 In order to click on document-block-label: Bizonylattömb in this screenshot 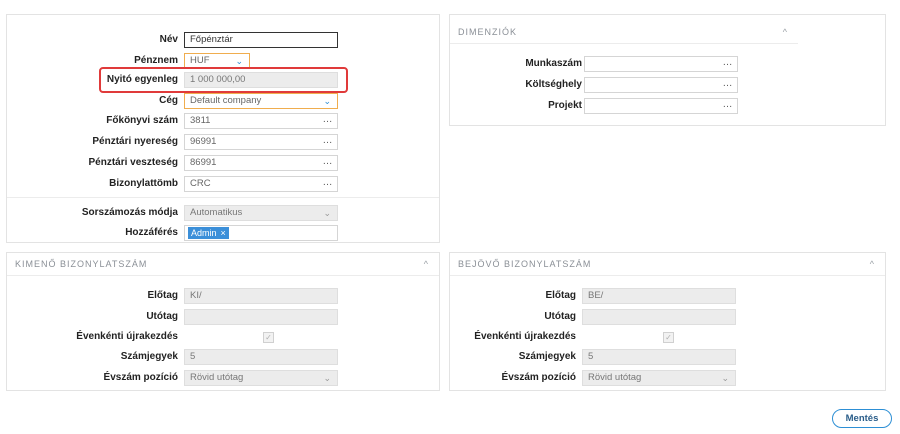, I will do `click(143, 183)`.